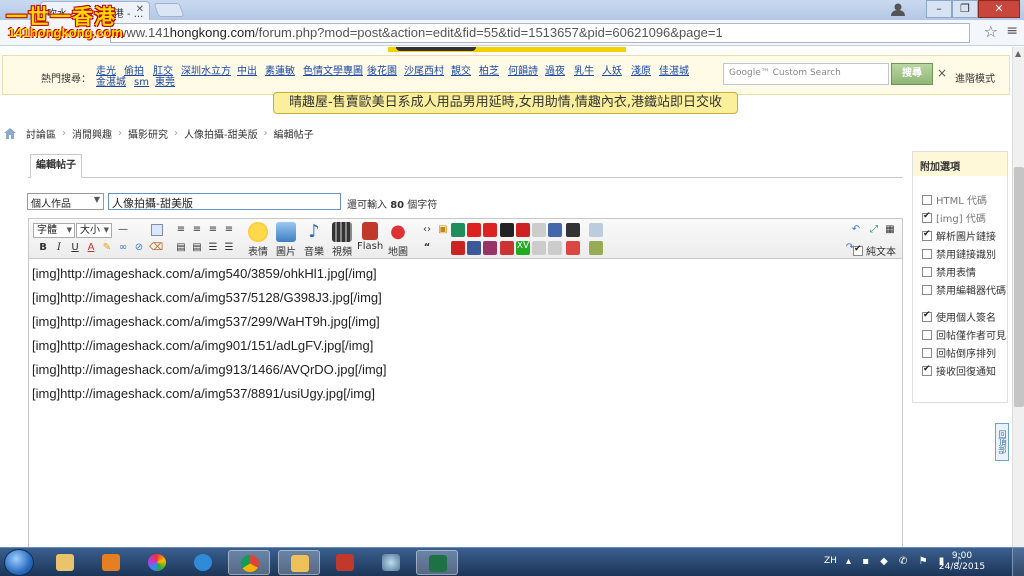 Image resolution: width=1024 pixels, height=576 pixels. Describe the element at coordinates (213, 248) in the screenshot. I see `ordered-list-icon: ☰` at that location.